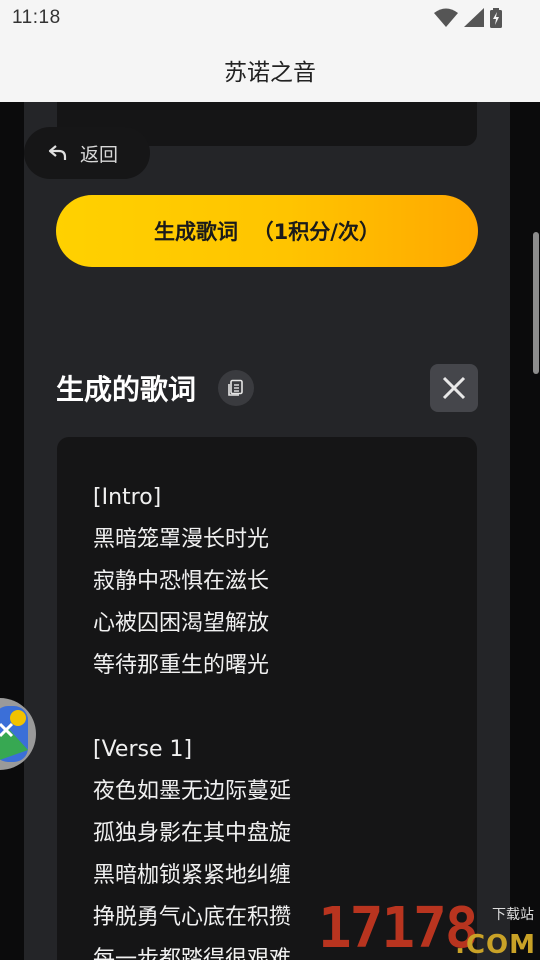 The image size is (540, 960). I want to click on watermark-site: 下载站, so click(513, 915).